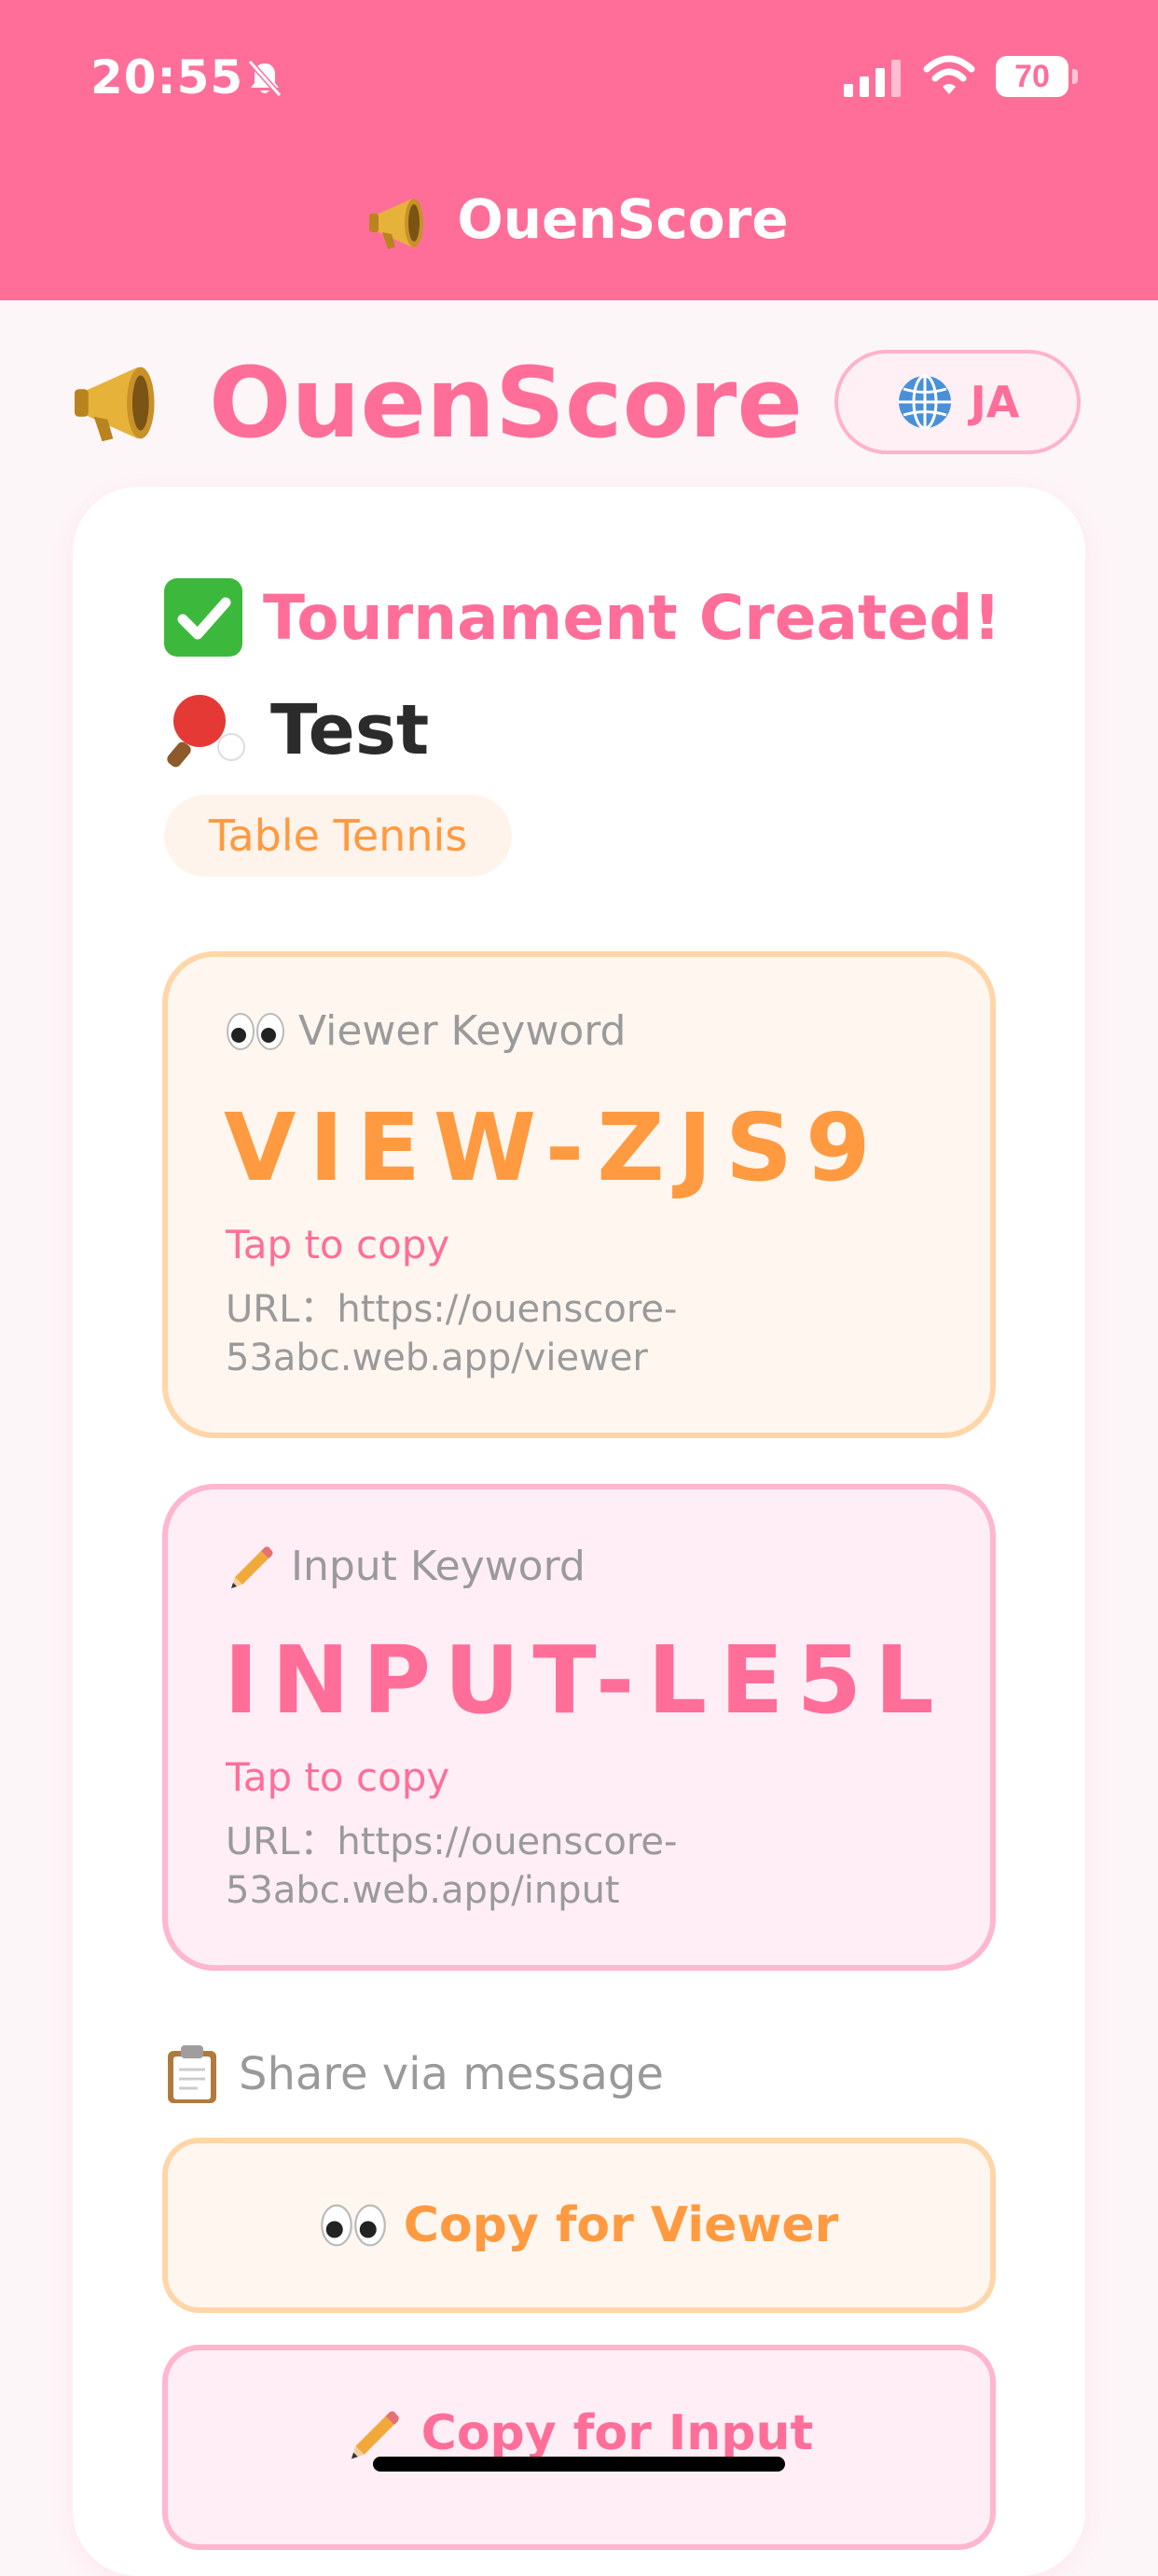 This screenshot has width=1158, height=2576. Describe the element at coordinates (617, 2433) in the screenshot. I see `copy-for-input-label: Copy for Input` at that location.